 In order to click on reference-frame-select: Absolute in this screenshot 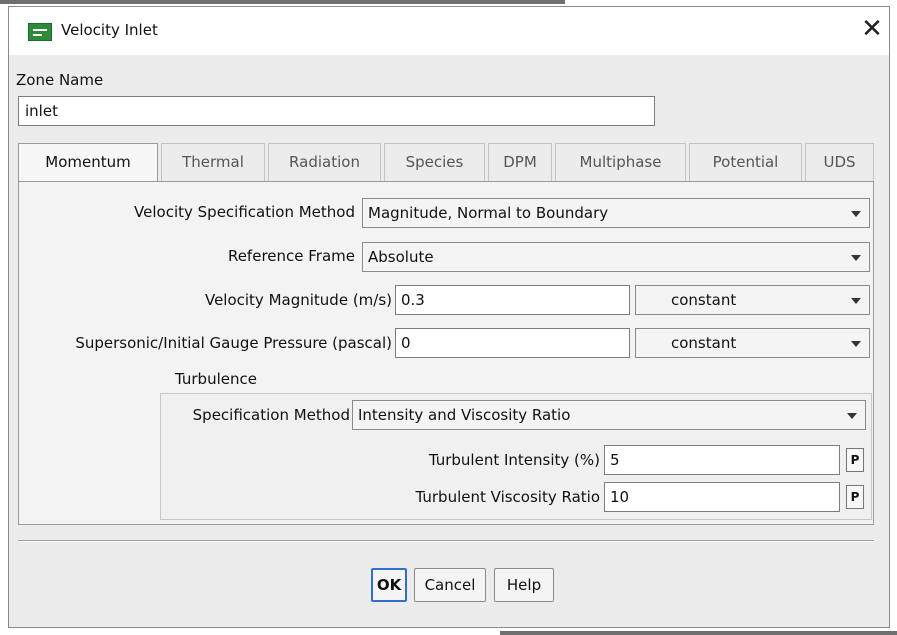, I will do `click(616, 257)`.